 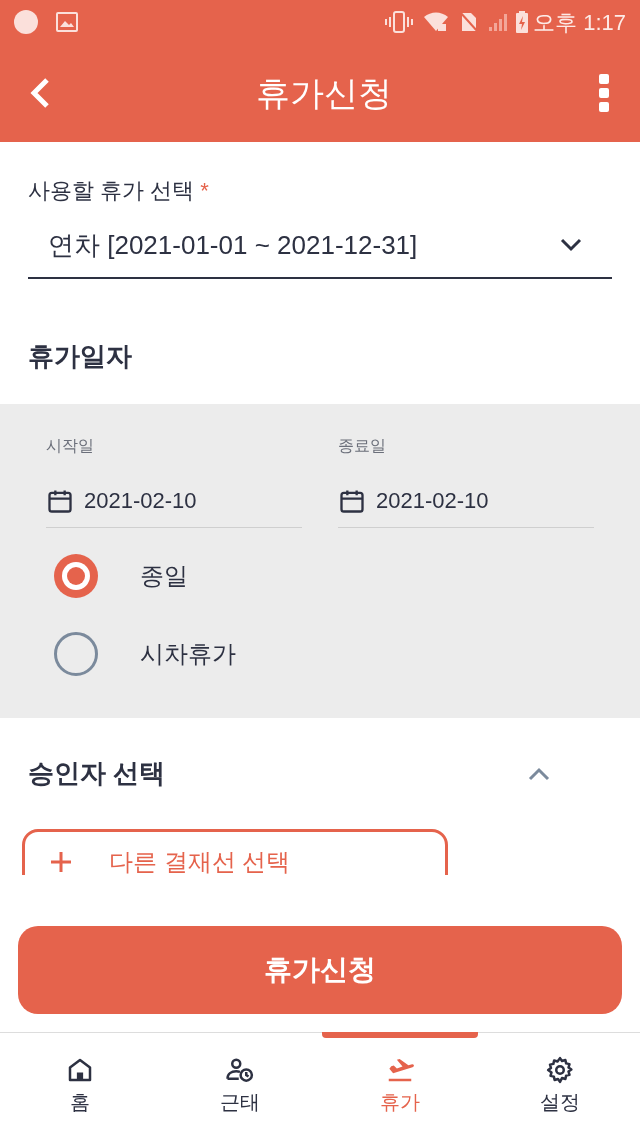 I want to click on signal-icon, so click(x=498, y=22).